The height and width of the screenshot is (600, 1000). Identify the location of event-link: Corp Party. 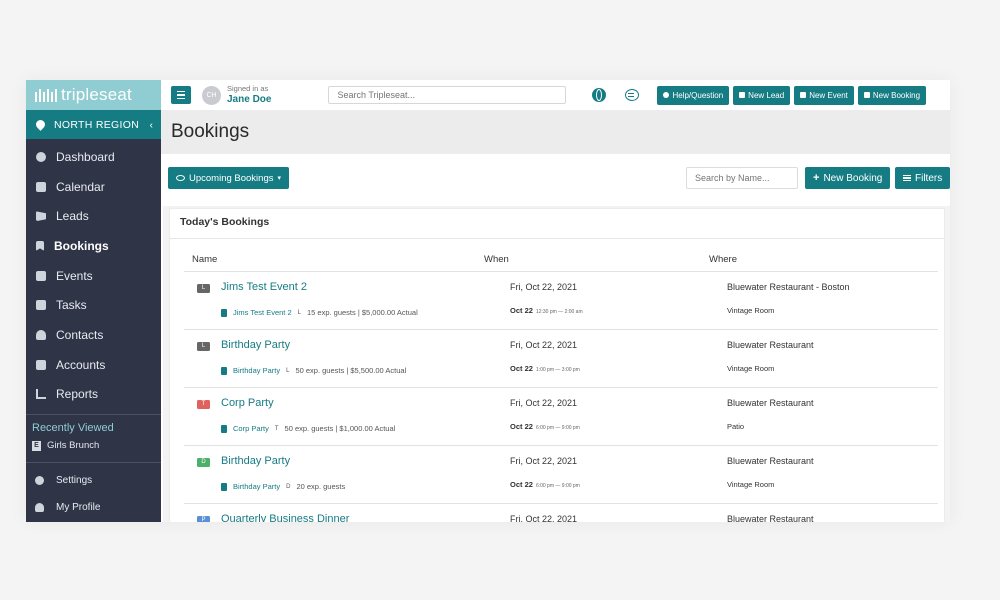
(251, 428).